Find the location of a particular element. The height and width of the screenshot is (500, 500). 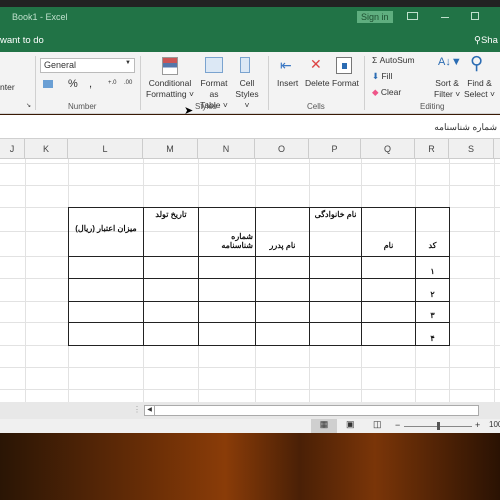

column-header-s: S is located at coordinates (471, 149).